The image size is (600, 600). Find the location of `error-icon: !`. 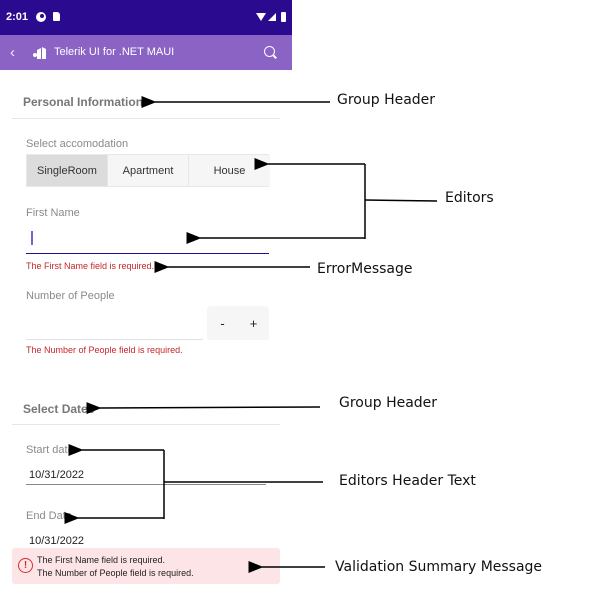

error-icon: ! is located at coordinates (25, 565).